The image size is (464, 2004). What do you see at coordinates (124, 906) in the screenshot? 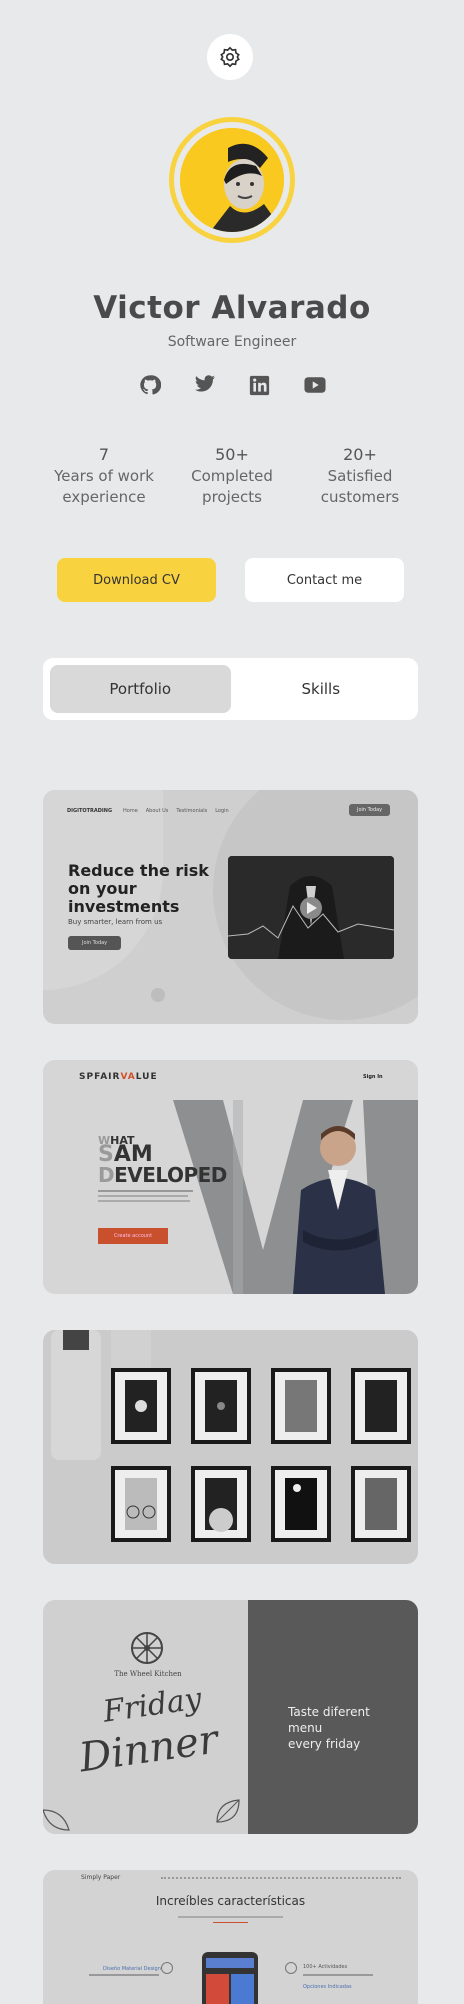
I see `headline-line: investments` at bounding box center [124, 906].